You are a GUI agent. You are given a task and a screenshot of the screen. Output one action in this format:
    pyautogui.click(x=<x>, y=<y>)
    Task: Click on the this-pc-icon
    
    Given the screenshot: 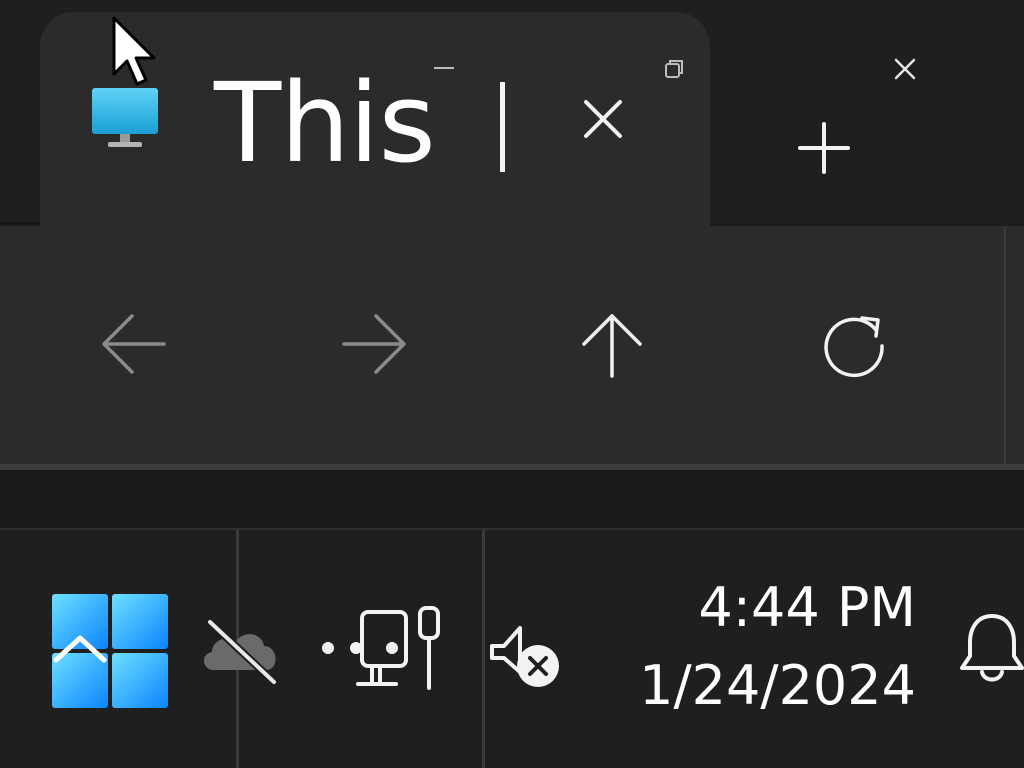 What is the action you would take?
    pyautogui.click(x=125, y=117)
    